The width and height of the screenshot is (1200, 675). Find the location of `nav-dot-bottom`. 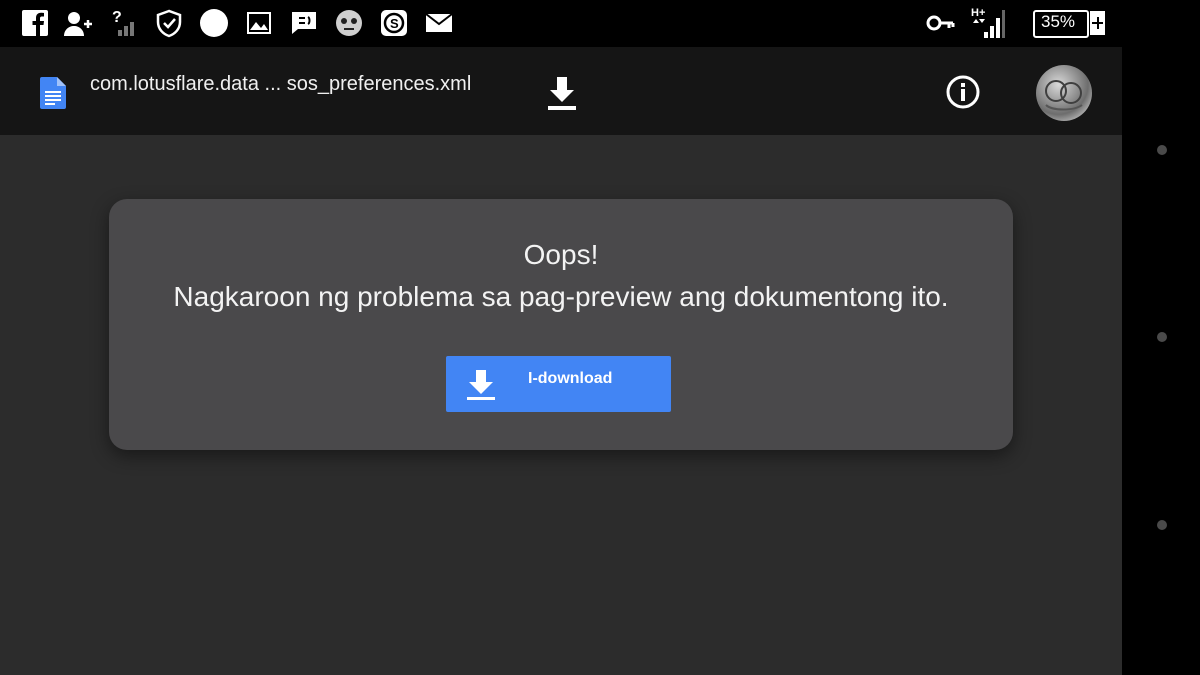

nav-dot-bottom is located at coordinates (1162, 525).